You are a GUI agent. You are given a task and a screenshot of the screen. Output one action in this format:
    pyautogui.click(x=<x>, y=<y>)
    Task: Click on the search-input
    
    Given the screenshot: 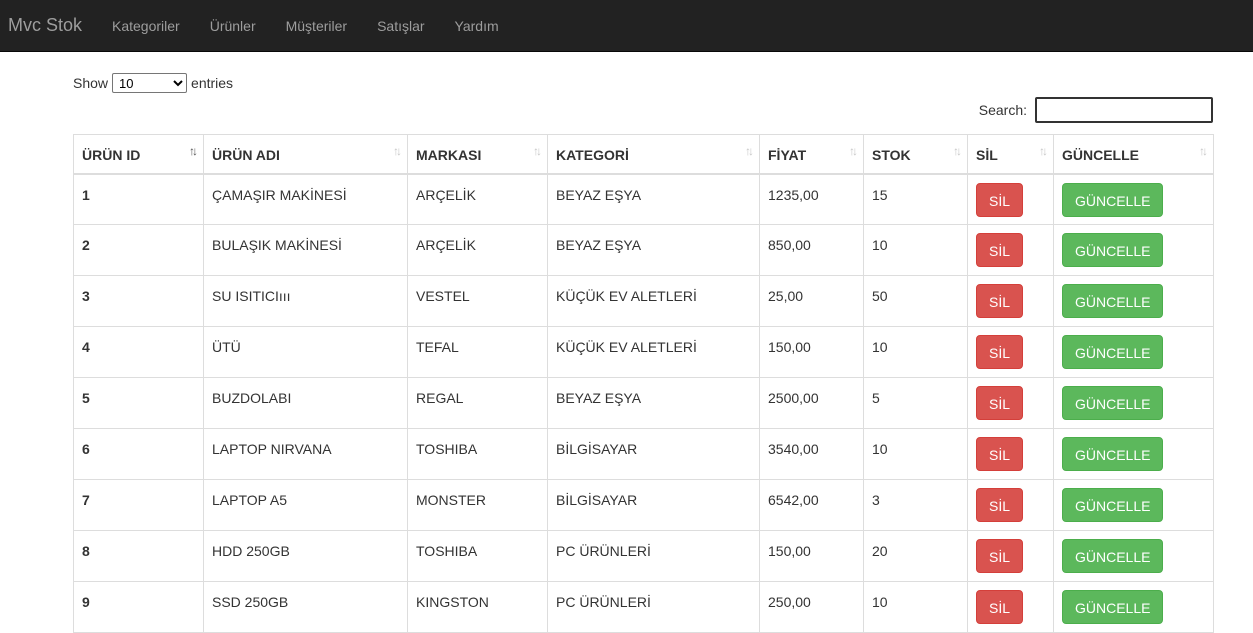 What is the action you would take?
    pyautogui.click(x=1124, y=110)
    